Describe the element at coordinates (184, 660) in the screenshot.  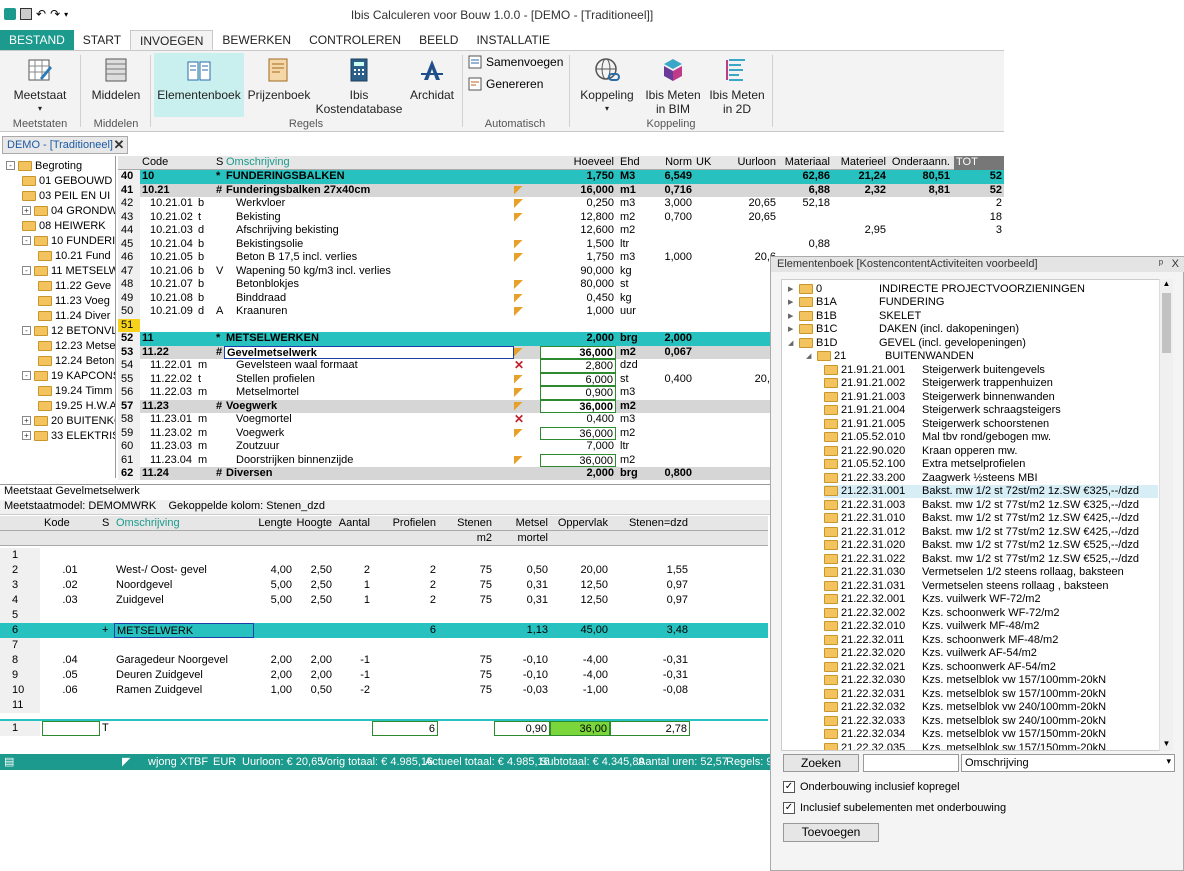
I see `cell-oms: Garagedeur Noorgevel` at that location.